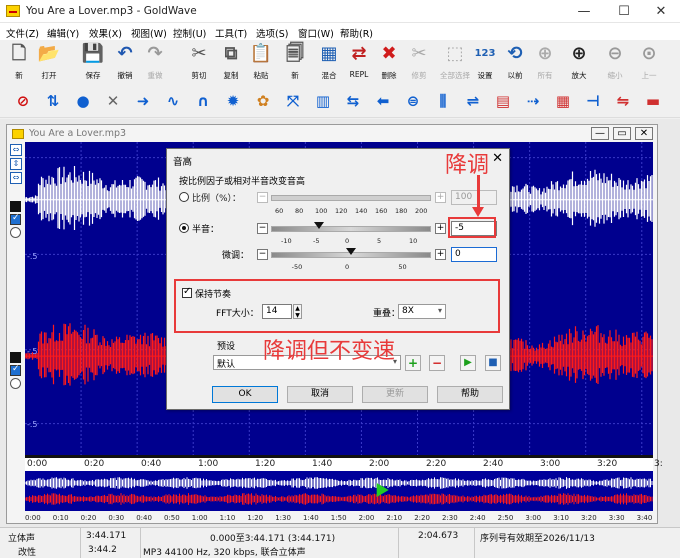 The height and width of the screenshot is (558, 680). I want to click on fine-decrease-button: −, so click(262, 254).